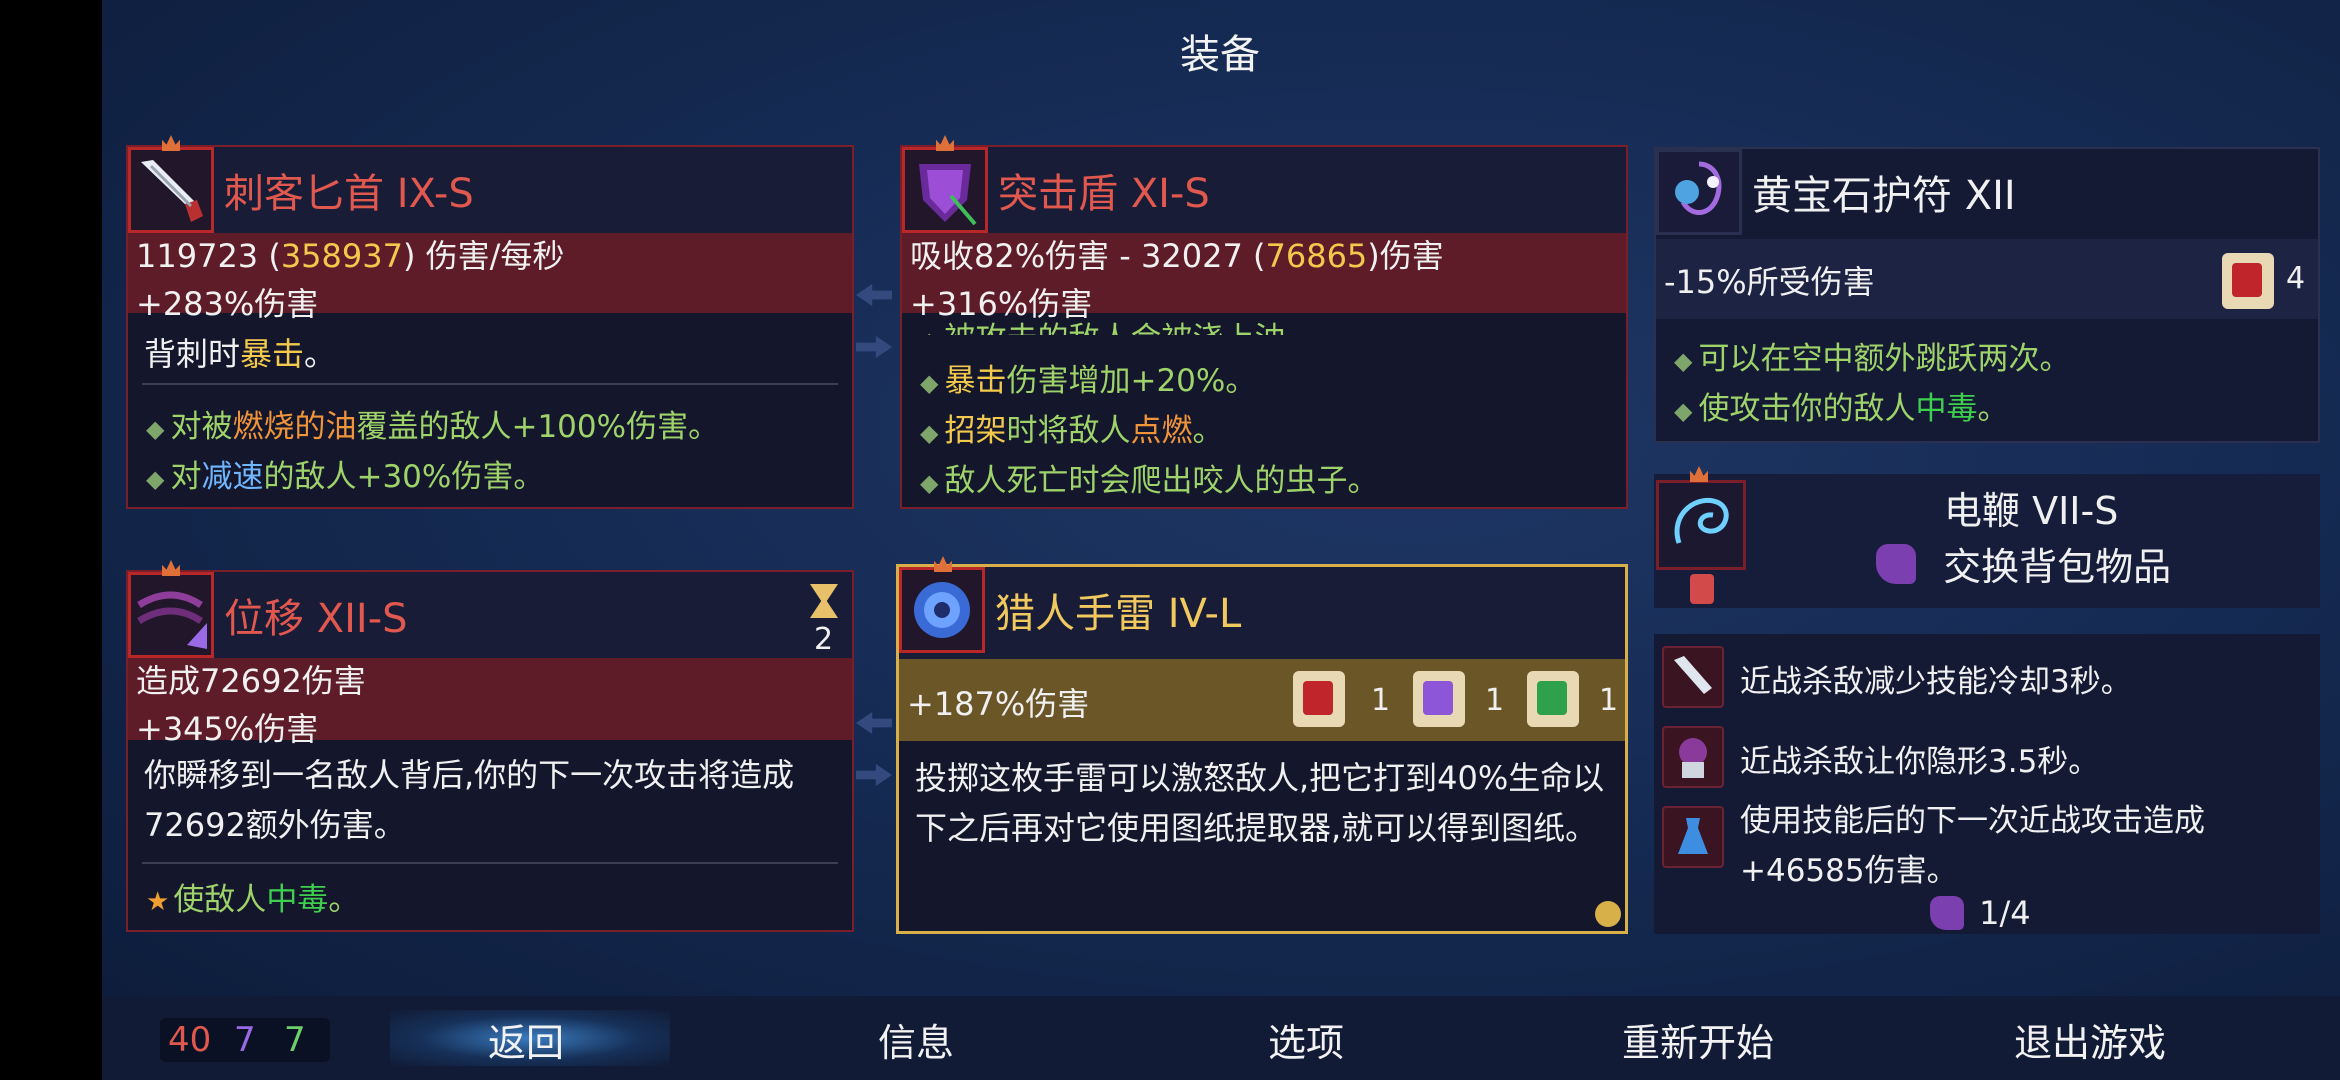 This screenshot has width=2340, height=1080. Describe the element at coordinates (1104, 194) in the screenshot. I see `item-name: 突击盾 XI-S` at that location.